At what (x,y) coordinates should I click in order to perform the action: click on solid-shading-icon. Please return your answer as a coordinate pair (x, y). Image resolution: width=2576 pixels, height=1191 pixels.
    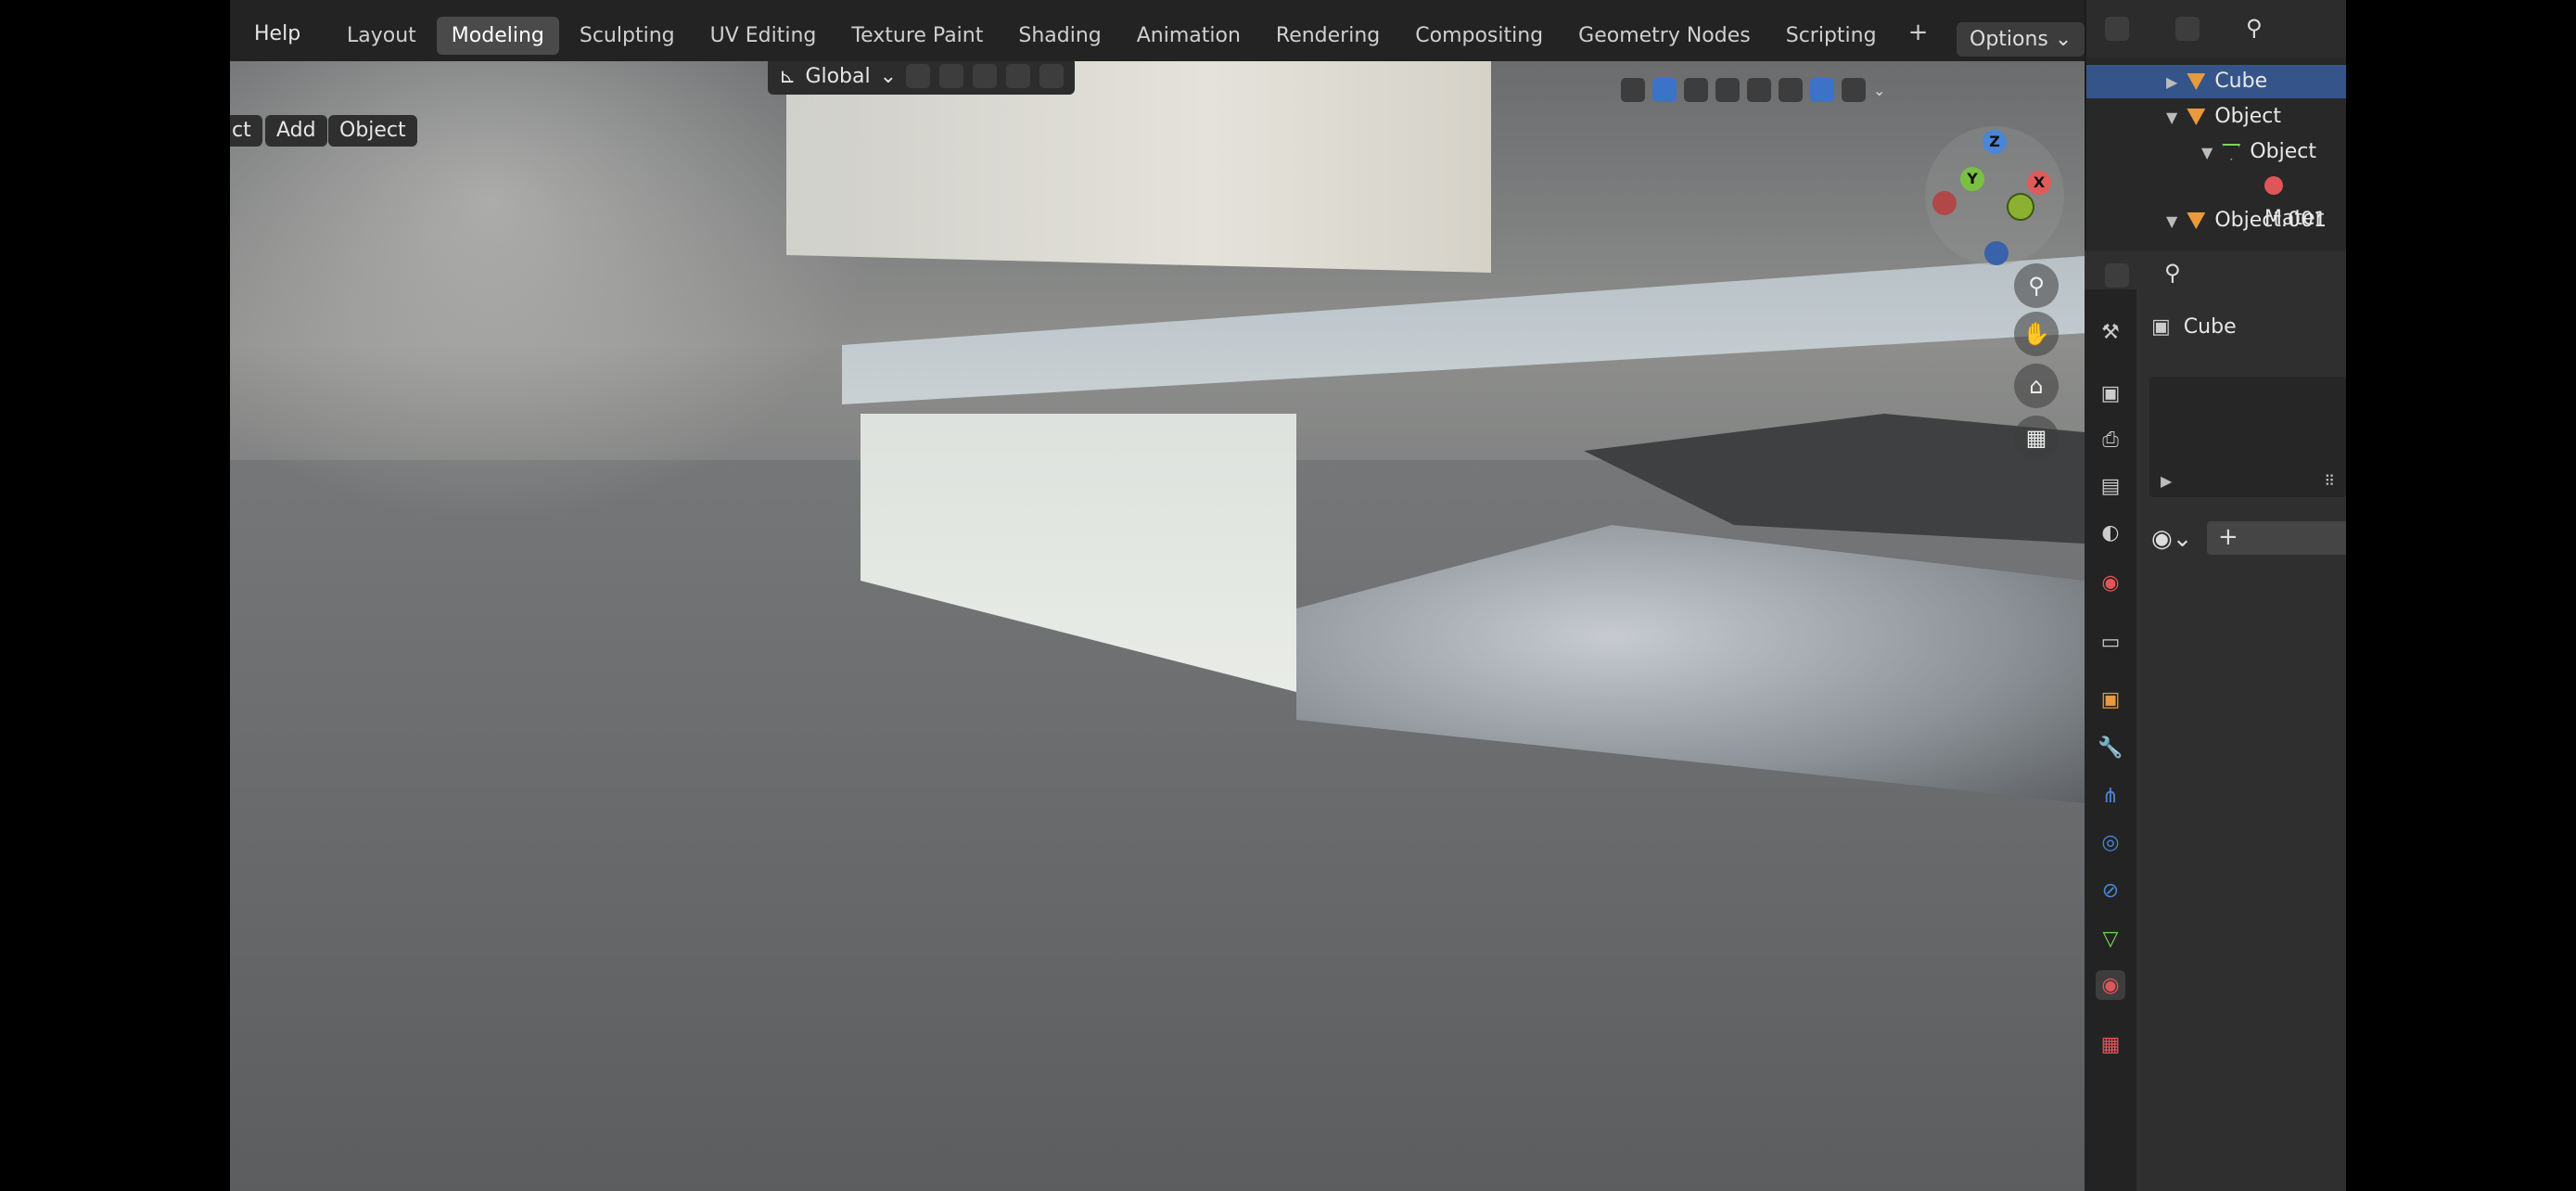
    Looking at the image, I should click on (1791, 90).